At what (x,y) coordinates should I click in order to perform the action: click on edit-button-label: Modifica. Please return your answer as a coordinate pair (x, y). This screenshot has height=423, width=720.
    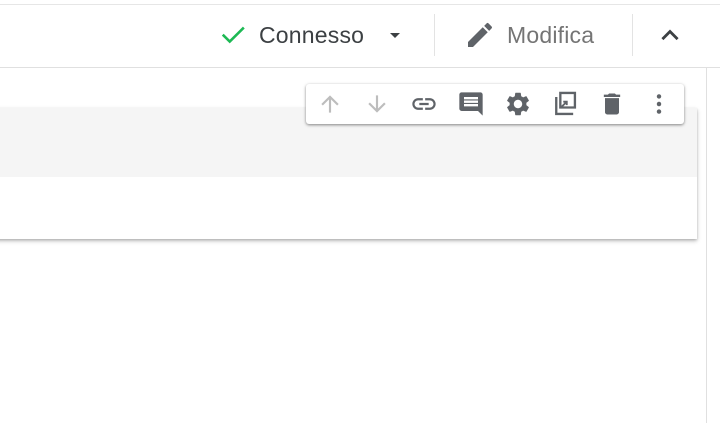
    Looking at the image, I should click on (551, 34).